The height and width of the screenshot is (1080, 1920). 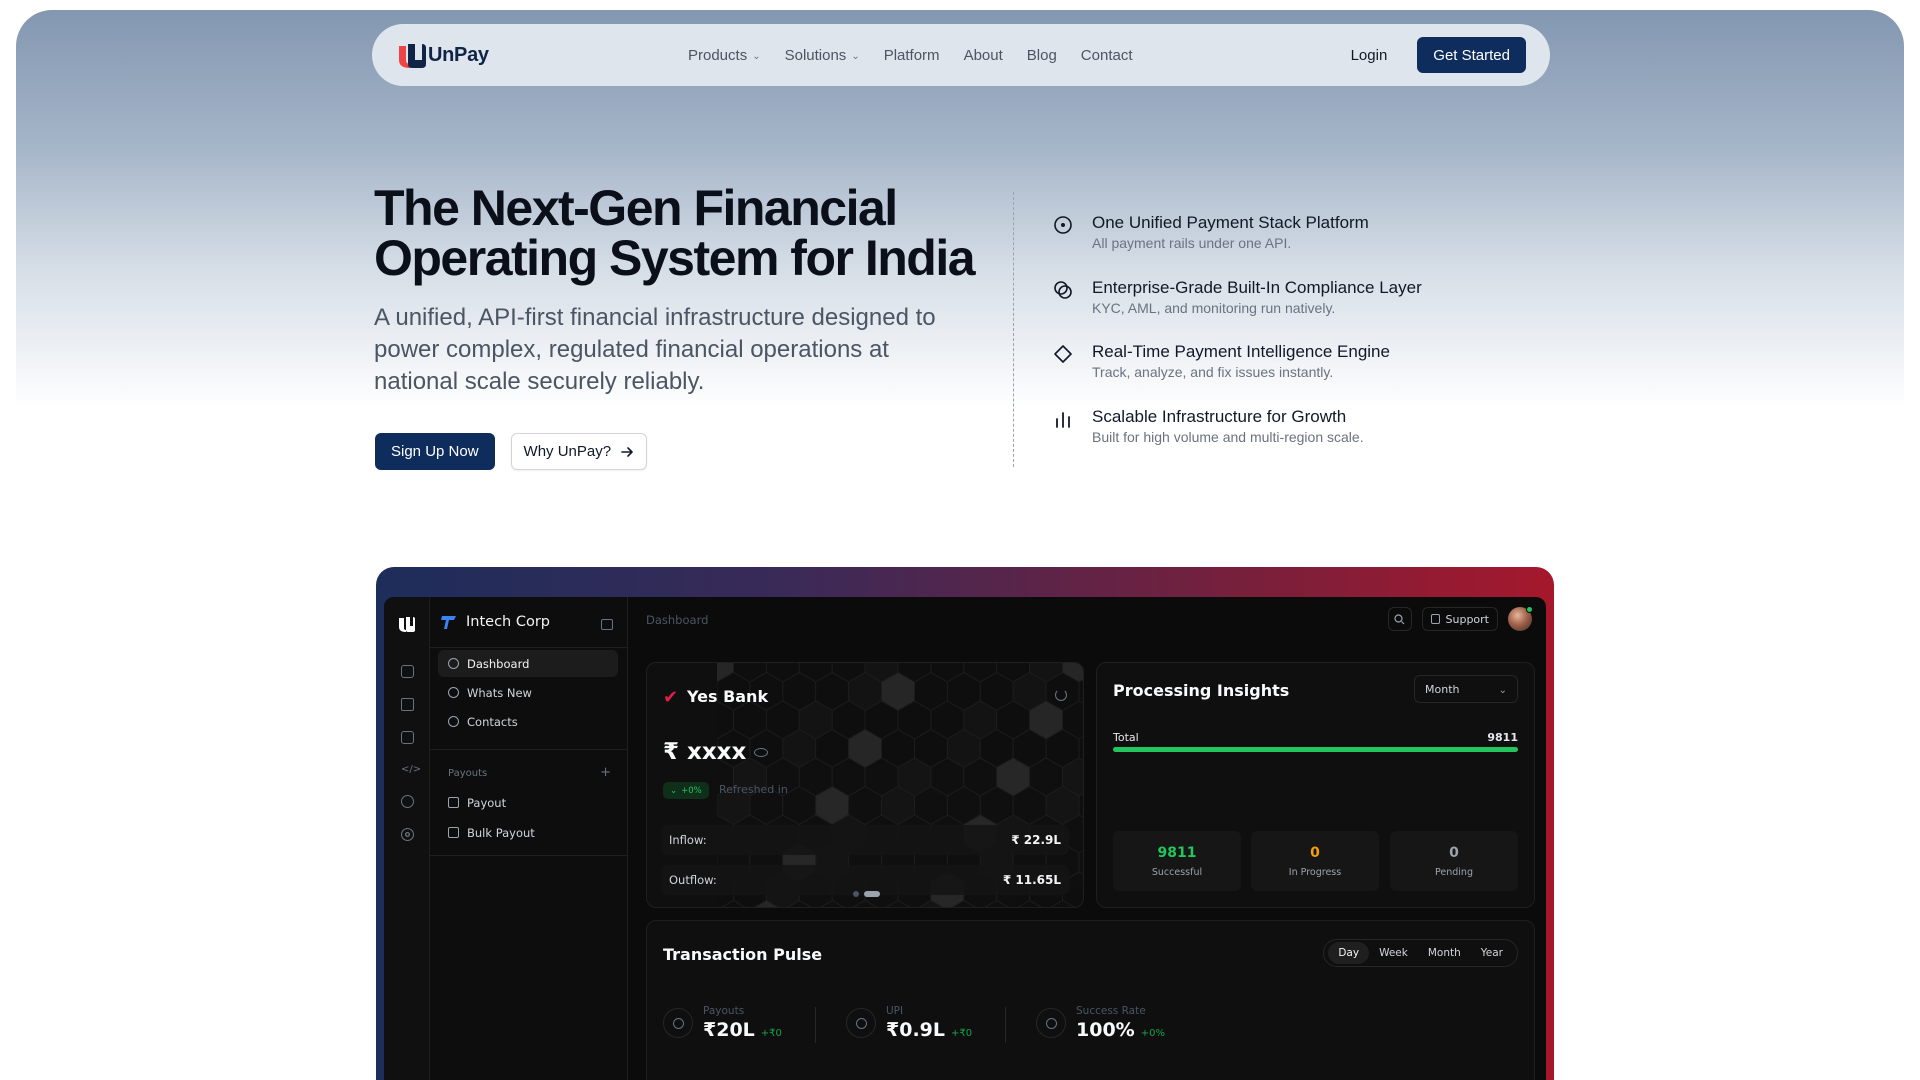 I want to click on metric-label: UPI, so click(x=895, y=1011).